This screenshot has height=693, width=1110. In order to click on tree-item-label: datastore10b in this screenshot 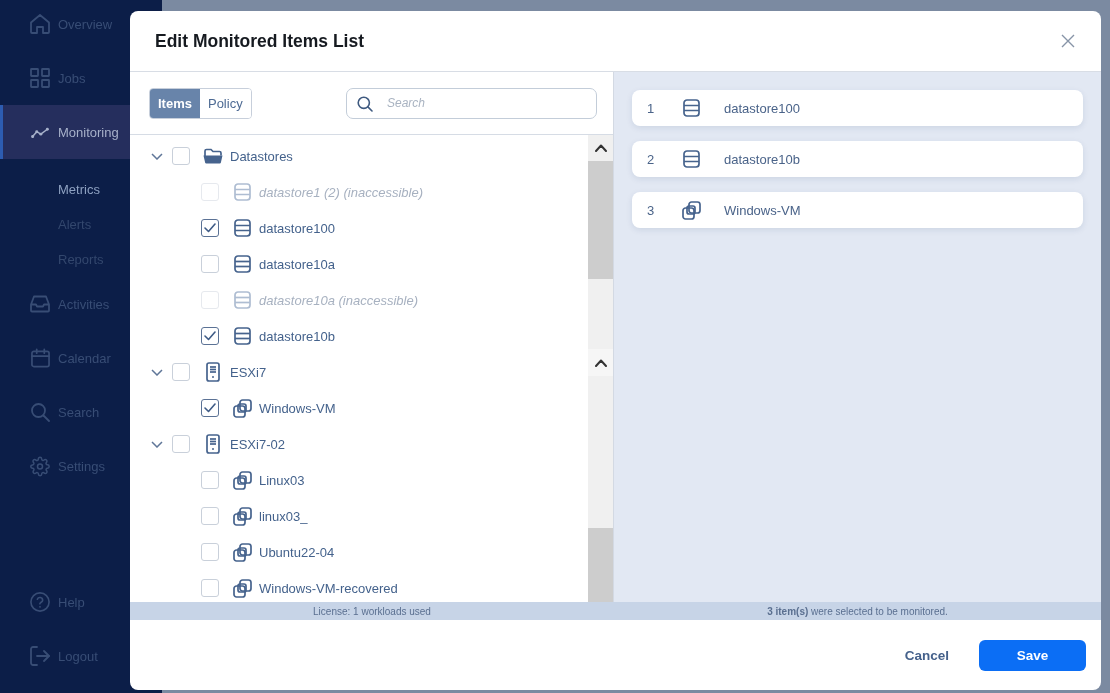, I will do `click(297, 336)`.